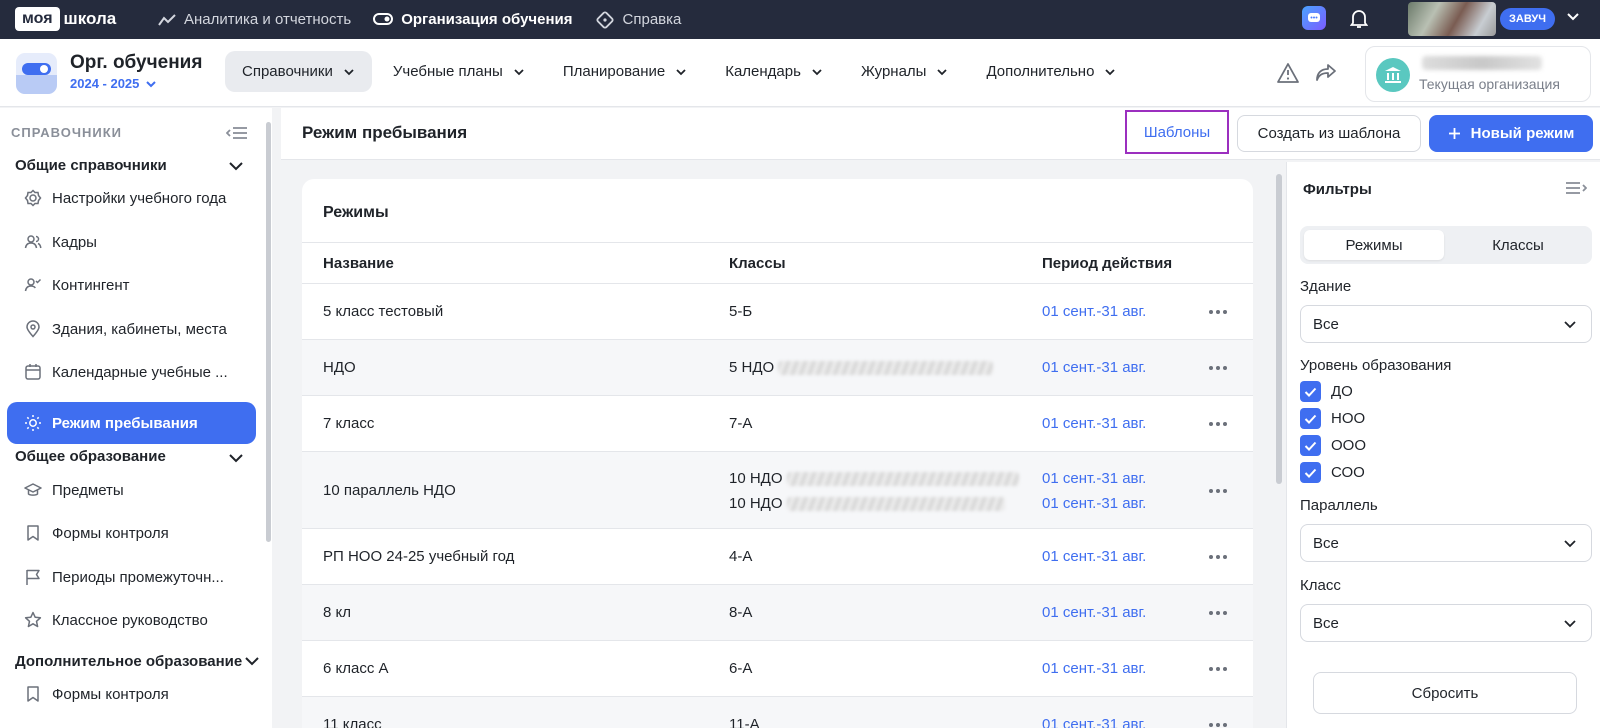 The image size is (1600, 728). Describe the element at coordinates (91, 165) in the screenshot. I see `sidebar-group-general: Общие справочники` at that location.